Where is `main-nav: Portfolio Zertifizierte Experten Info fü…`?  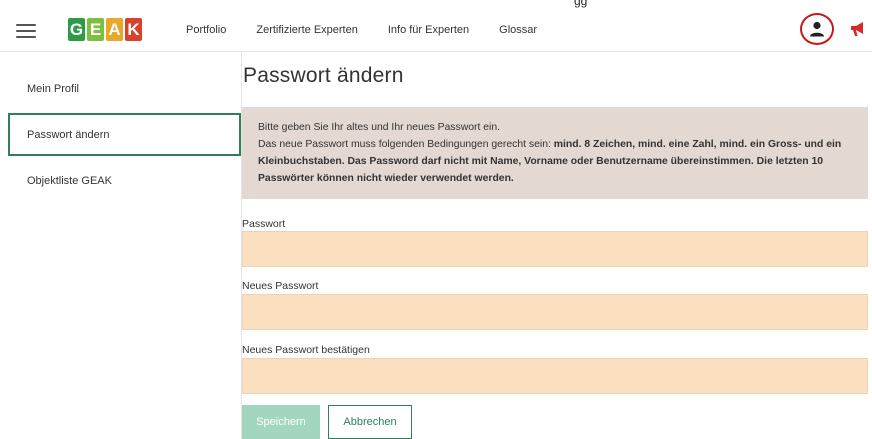
main-nav: Portfolio Zertifizierte Experten Info fü… is located at coordinates (376, 30).